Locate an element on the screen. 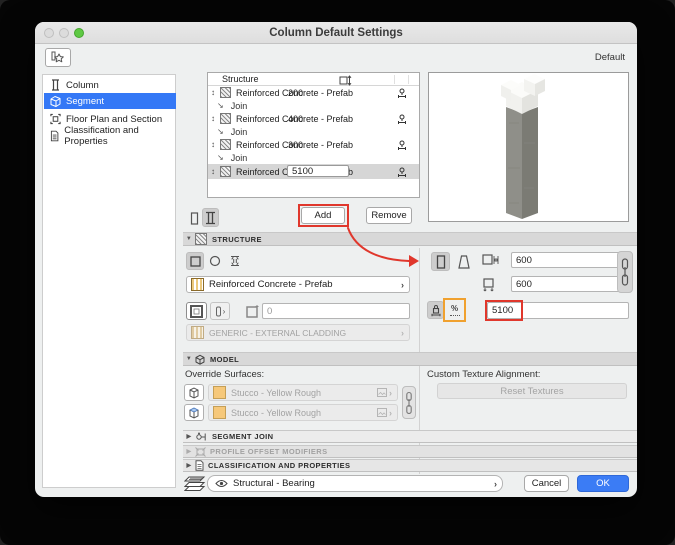 This screenshot has height=545, width=675. multi-segment-column-toggle is located at coordinates (210, 217).